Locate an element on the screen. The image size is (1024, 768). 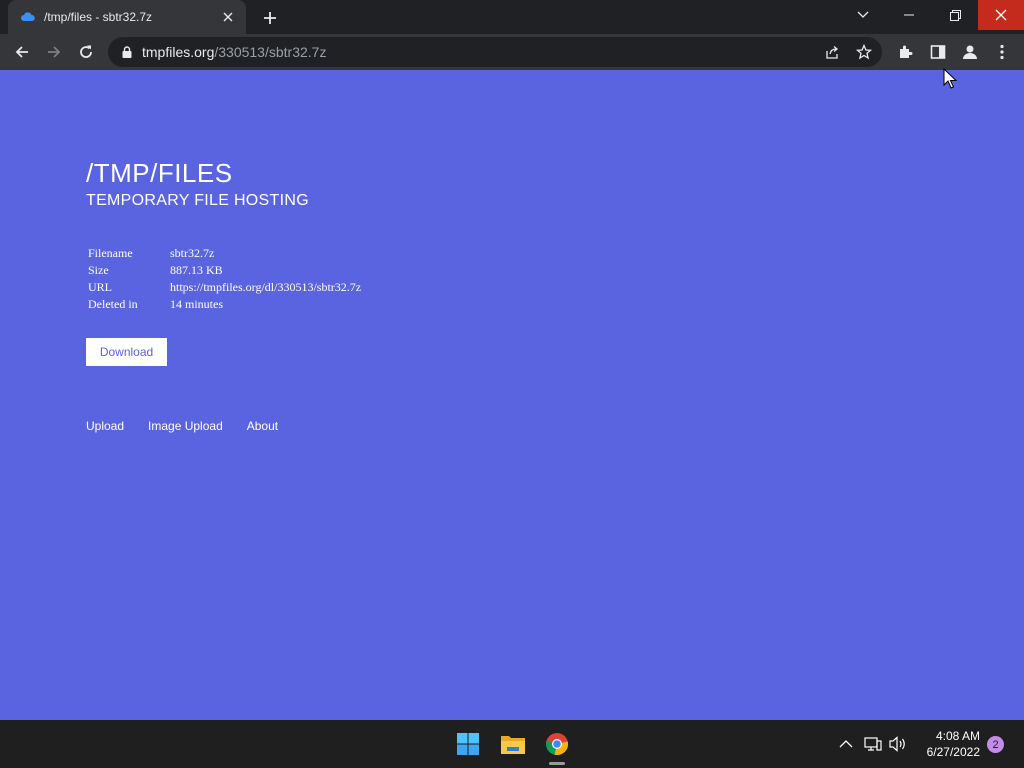
chrome-icon is located at coordinates (557, 744).